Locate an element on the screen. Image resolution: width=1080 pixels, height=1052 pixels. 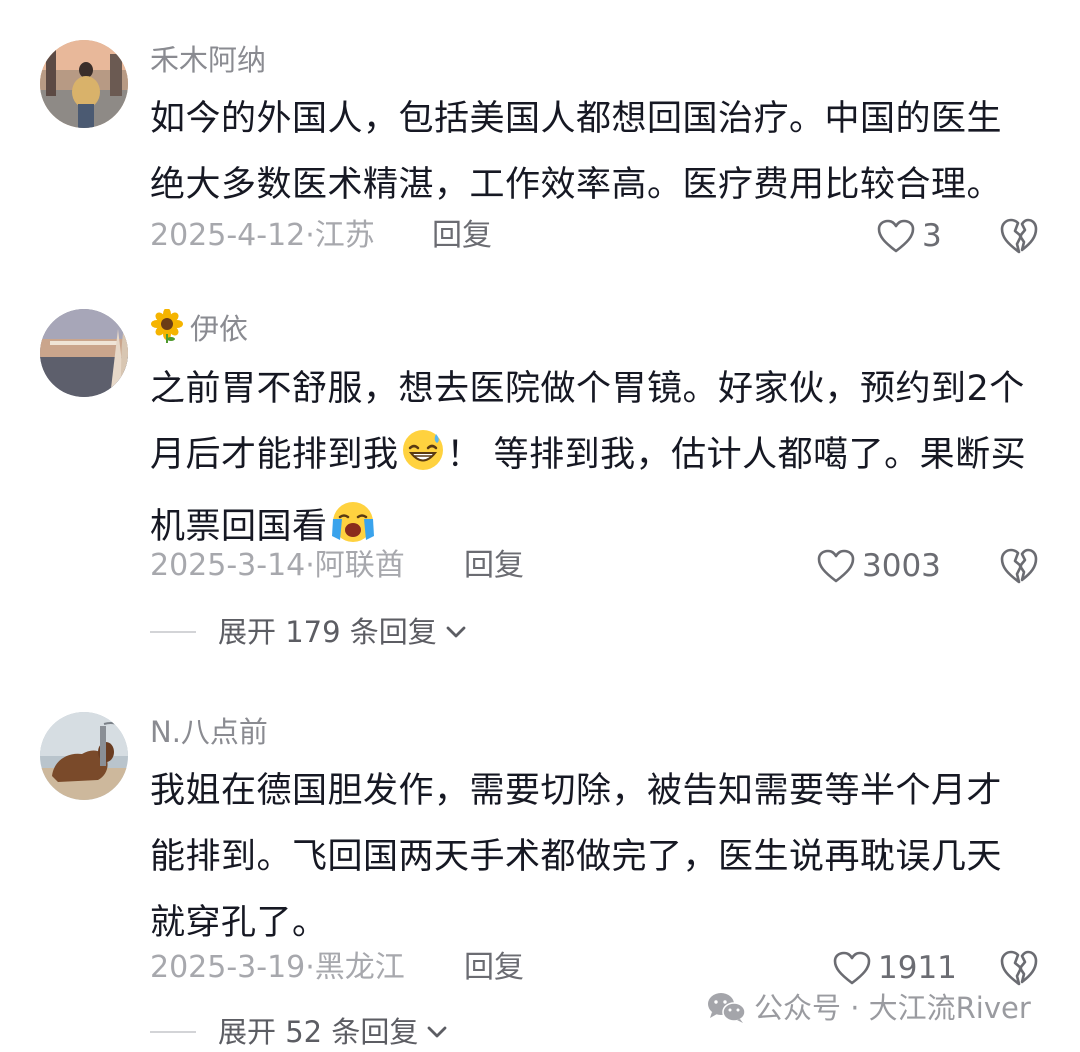
comment-text-segment: 机票回国看 is located at coordinates (239, 527).